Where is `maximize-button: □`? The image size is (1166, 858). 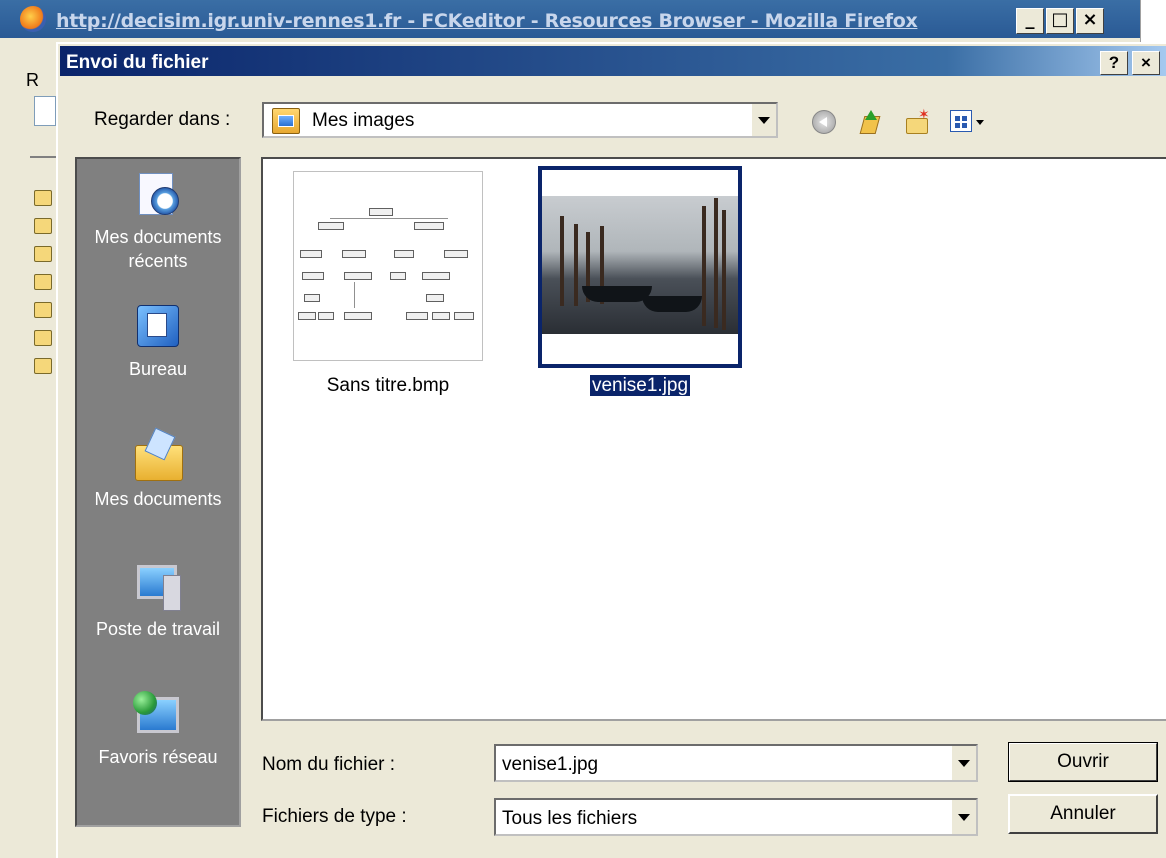
maximize-button: □ is located at coordinates (1060, 21).